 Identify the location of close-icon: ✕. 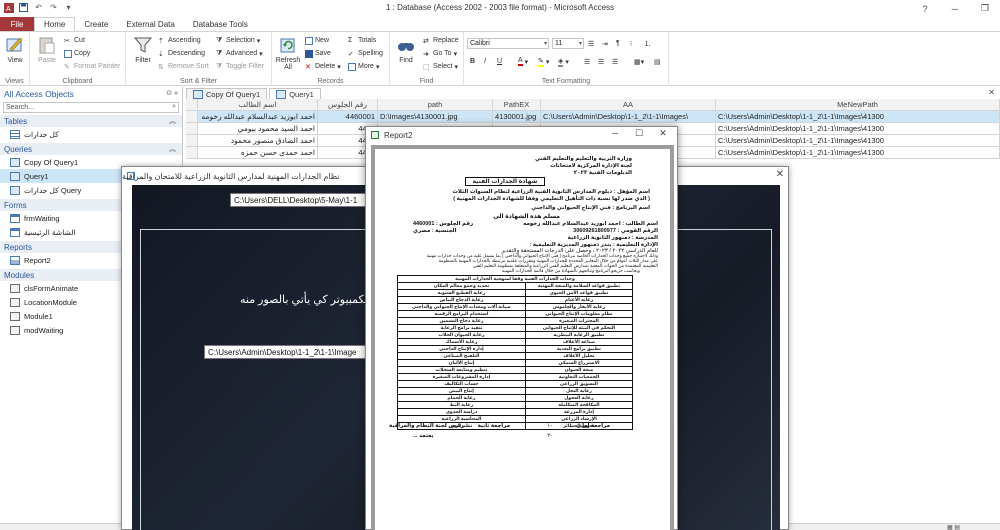
(780, 174).